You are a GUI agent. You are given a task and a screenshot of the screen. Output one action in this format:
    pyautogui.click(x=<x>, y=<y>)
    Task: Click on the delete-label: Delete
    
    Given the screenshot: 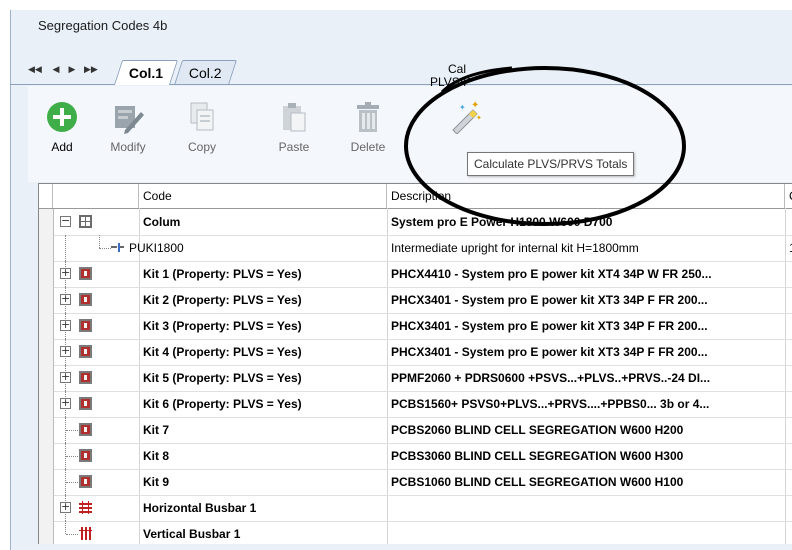 What is the action you would take?
    pyautogui.click(x=368, y=147)
    